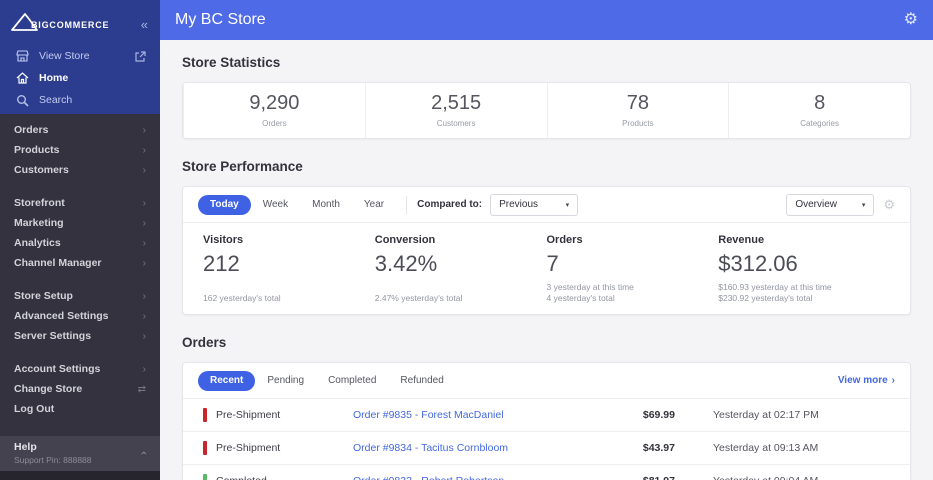 Image resolution: width=933 pixels, height=480 pixels. What do you see at coordinates (590, 287) in the screenshot?
I see `metric-subtext-1: 3 yesterday at this time` at bounding box center [590, 287].